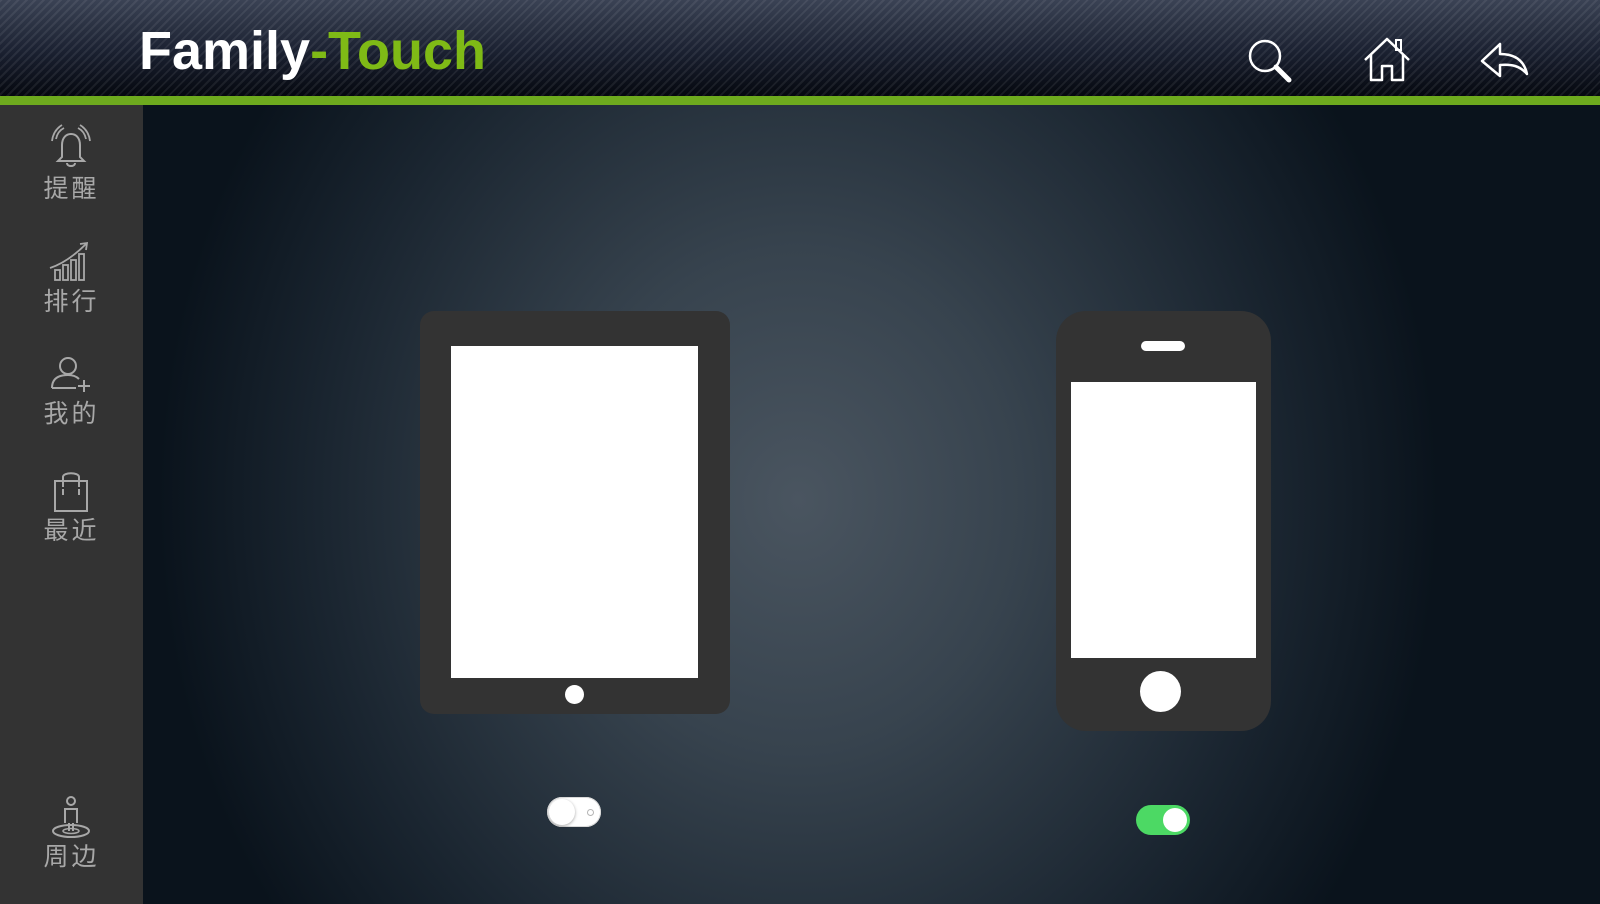 This screenshot has width=1600, height=904. I want to click on phone-speaker, so click(1163, 346).